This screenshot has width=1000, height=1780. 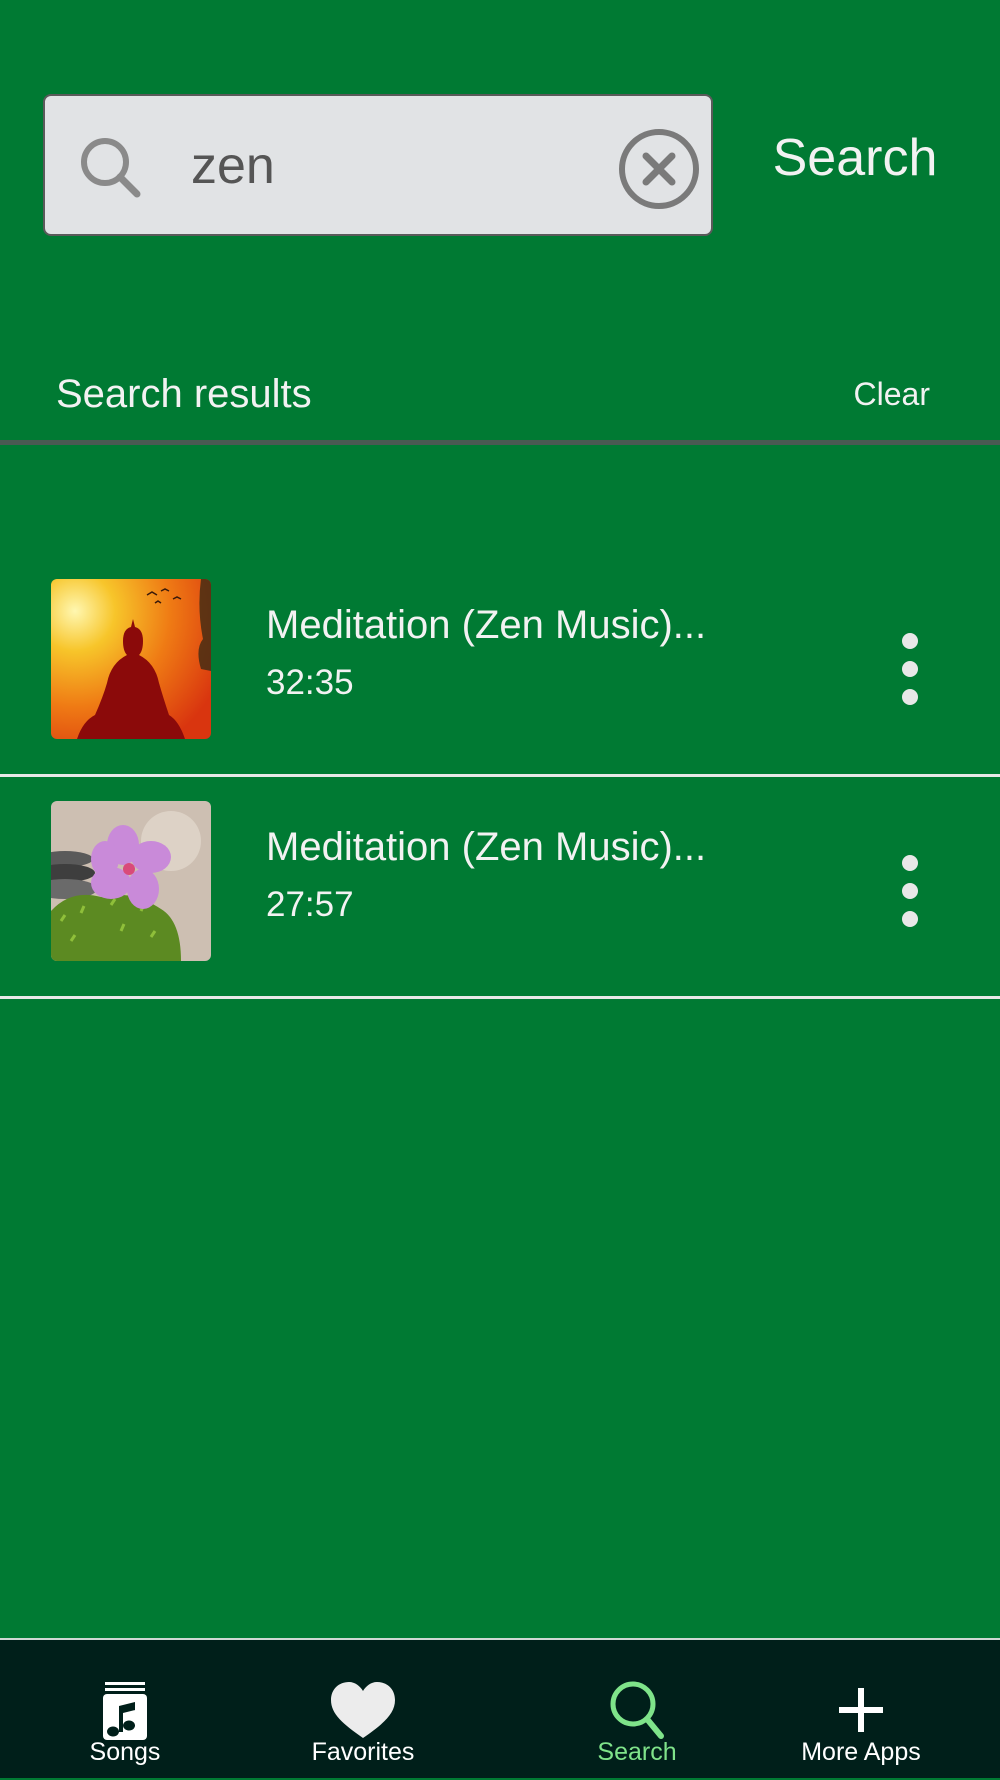 What do you see at coordinates (861, 1752) in the screenshot?
I see `tab-label: More Apps` at bounding box center [861, 1752].